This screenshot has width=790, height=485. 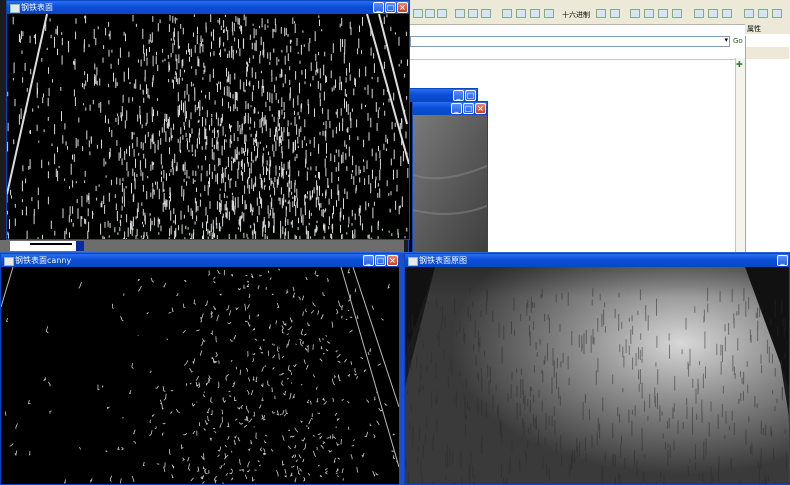 I want to click on window-title: 钢铁表面, so click(x=37, y=7).